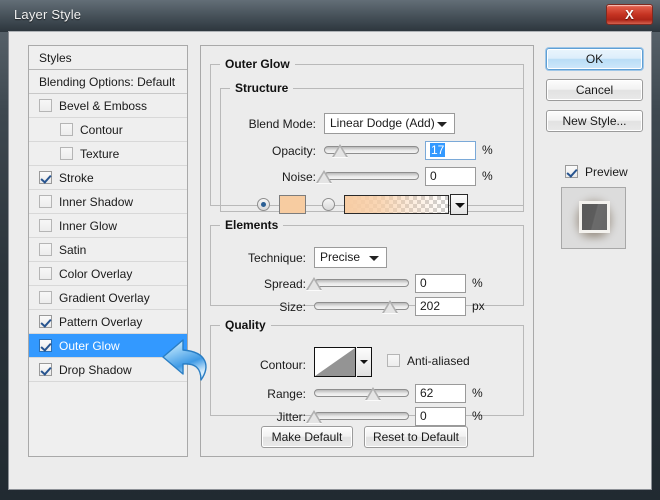 Image resolution: width=660 pixels, height=500 pixels. I want to click on style-checkbox-inner-shadow, so click(45, 201).